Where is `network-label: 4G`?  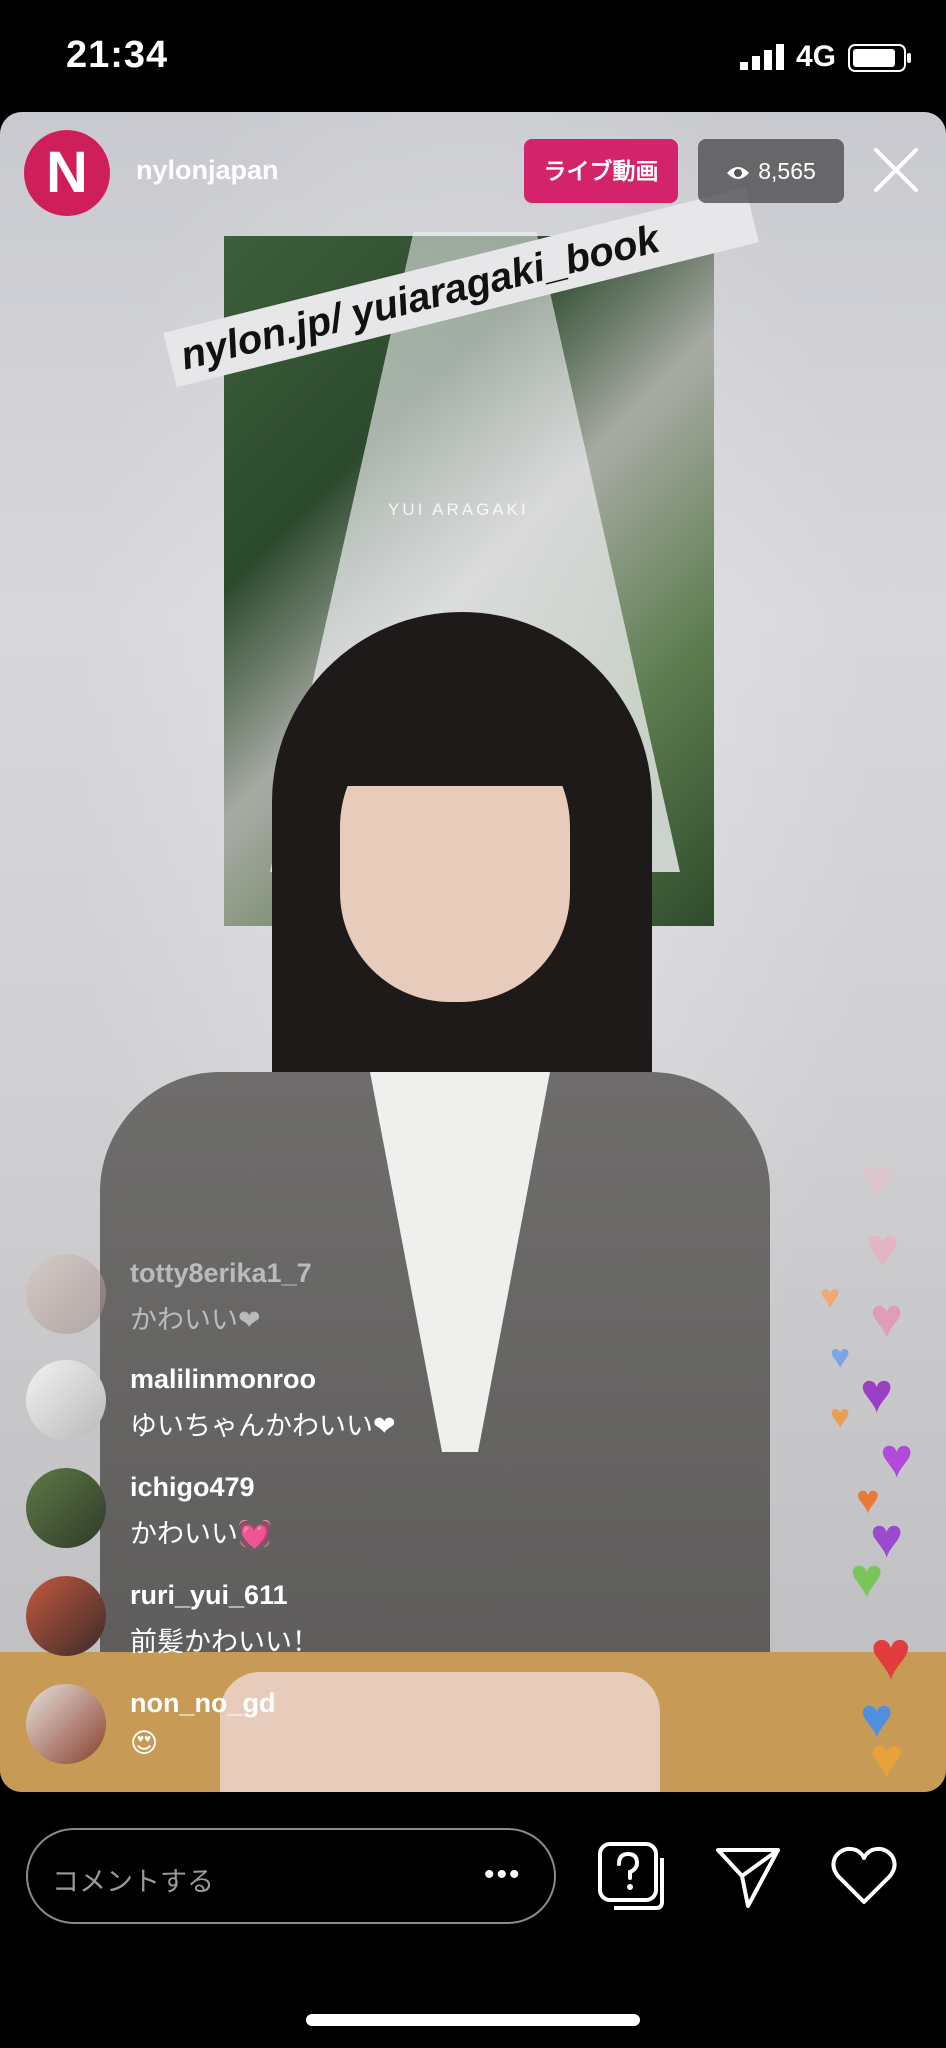 network-label: 4G is located at coordinates (816, 56).